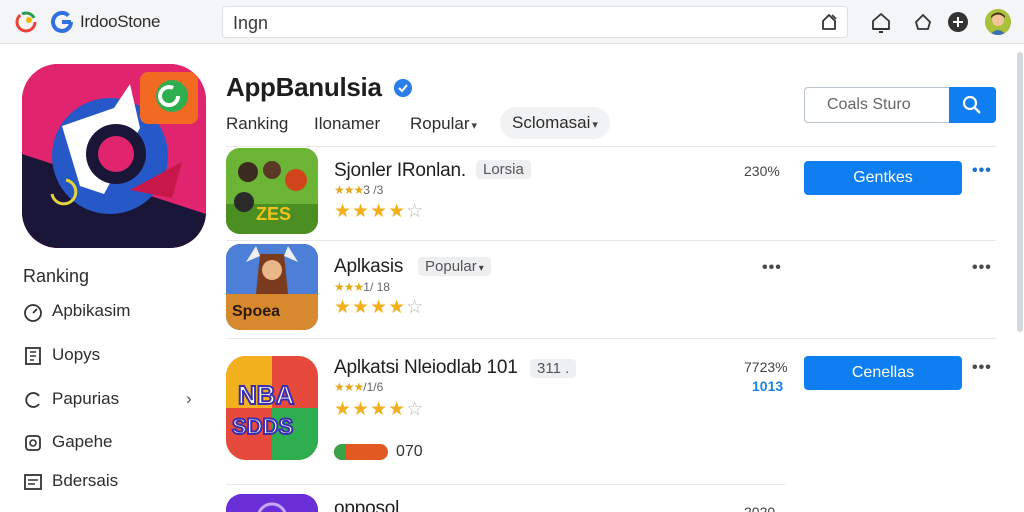 The height and width of the screenshot is (512, 1024). I want to click on app-percent: 7723%, so click(766, 367).